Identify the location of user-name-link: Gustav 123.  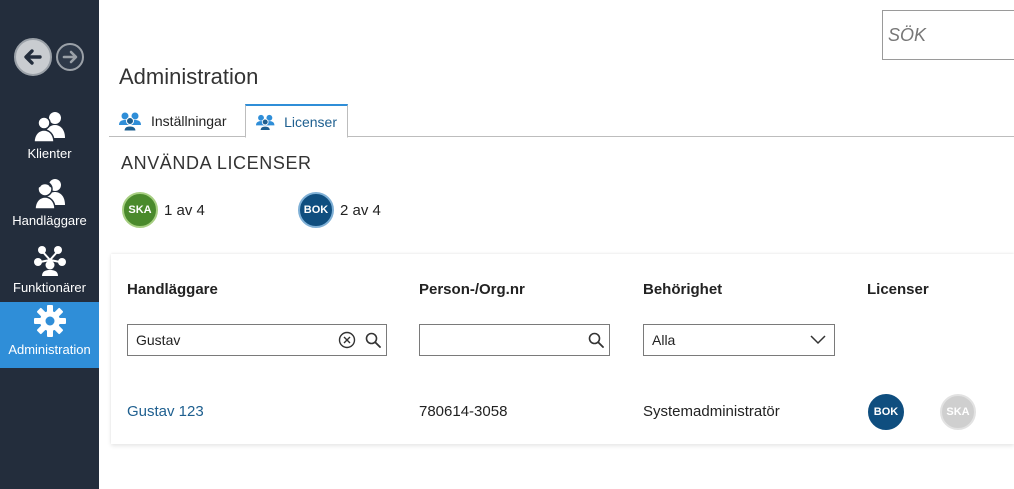
(165, 411).